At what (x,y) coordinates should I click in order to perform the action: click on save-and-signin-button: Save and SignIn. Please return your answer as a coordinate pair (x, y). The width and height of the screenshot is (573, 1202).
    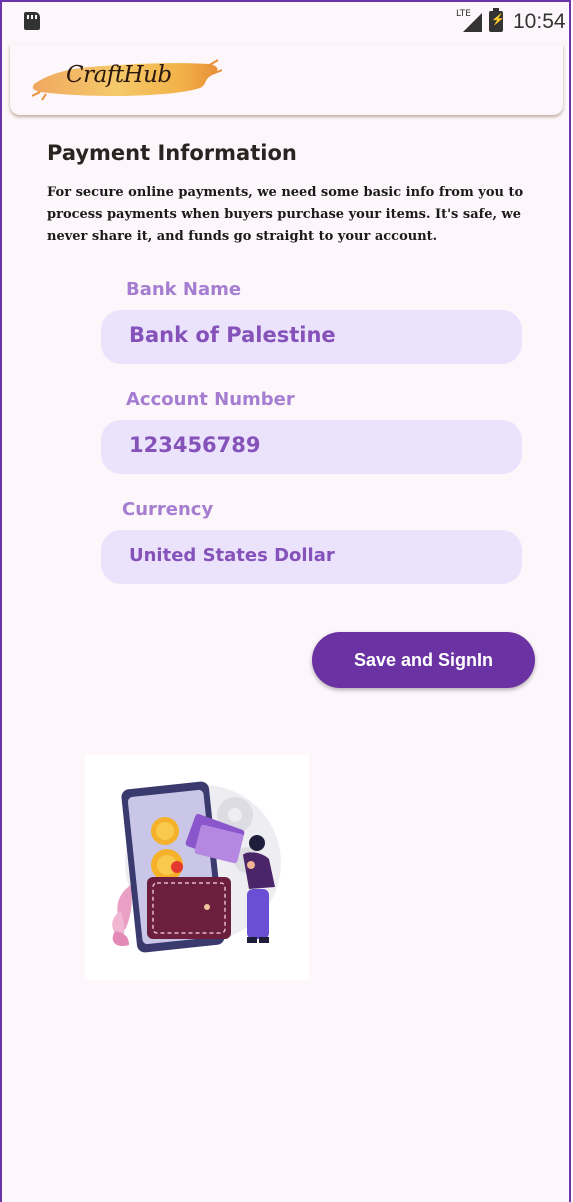
    Looking at the image, I should click on (423, 660).